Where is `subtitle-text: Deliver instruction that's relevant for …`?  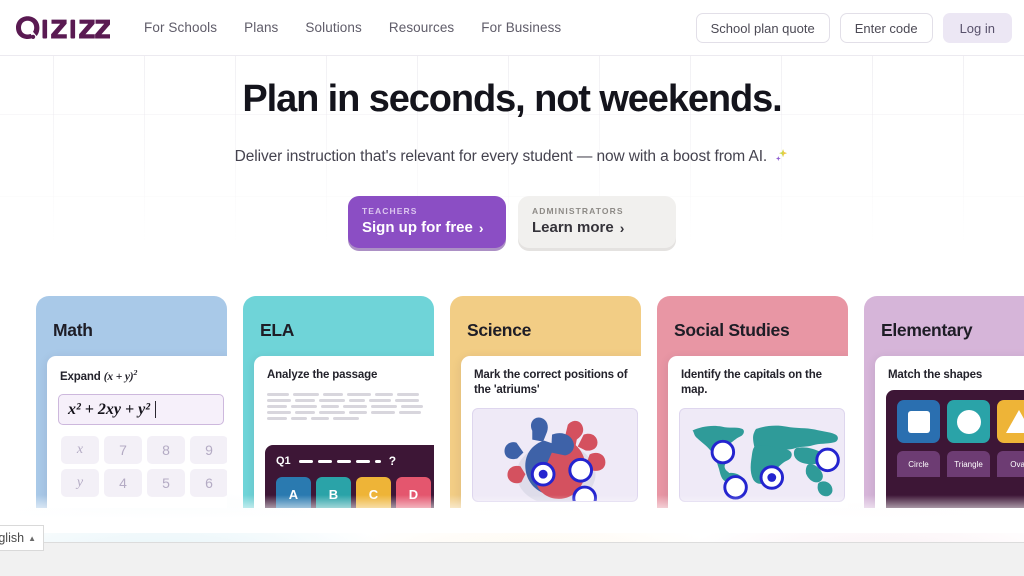 subtitle-text: Deliver instruction that's relevant for … is located at coordinates (501, 156).